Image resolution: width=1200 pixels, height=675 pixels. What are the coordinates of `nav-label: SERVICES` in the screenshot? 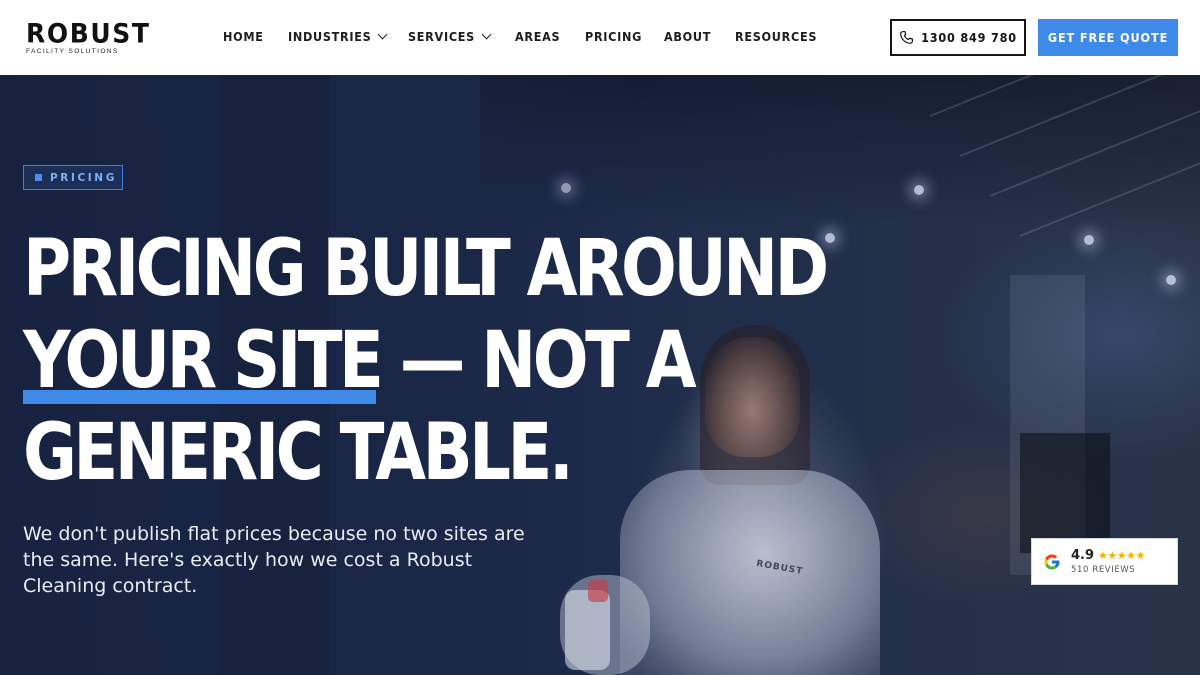 It's located at (441, 36).